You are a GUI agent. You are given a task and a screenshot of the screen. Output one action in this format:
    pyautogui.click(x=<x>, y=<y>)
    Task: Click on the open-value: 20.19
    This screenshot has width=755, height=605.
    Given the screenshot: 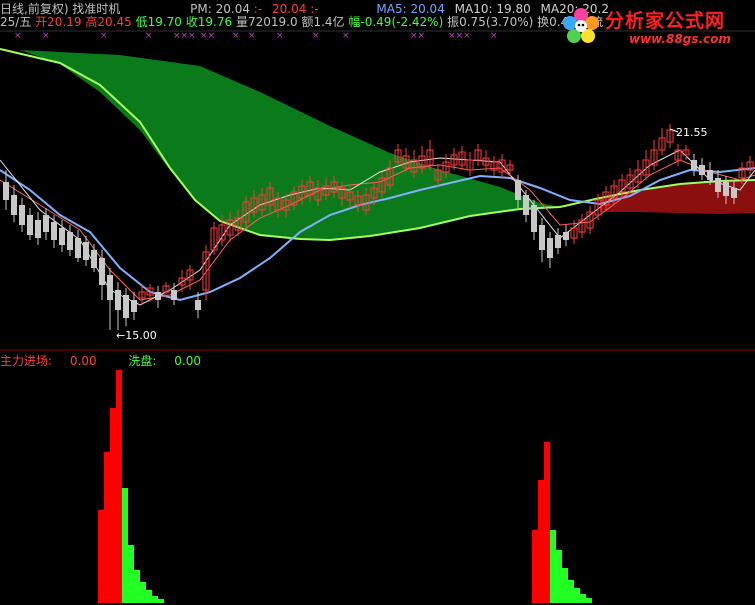 What is the action you would take?
    pyautogui.click(x=64, y=22)
    